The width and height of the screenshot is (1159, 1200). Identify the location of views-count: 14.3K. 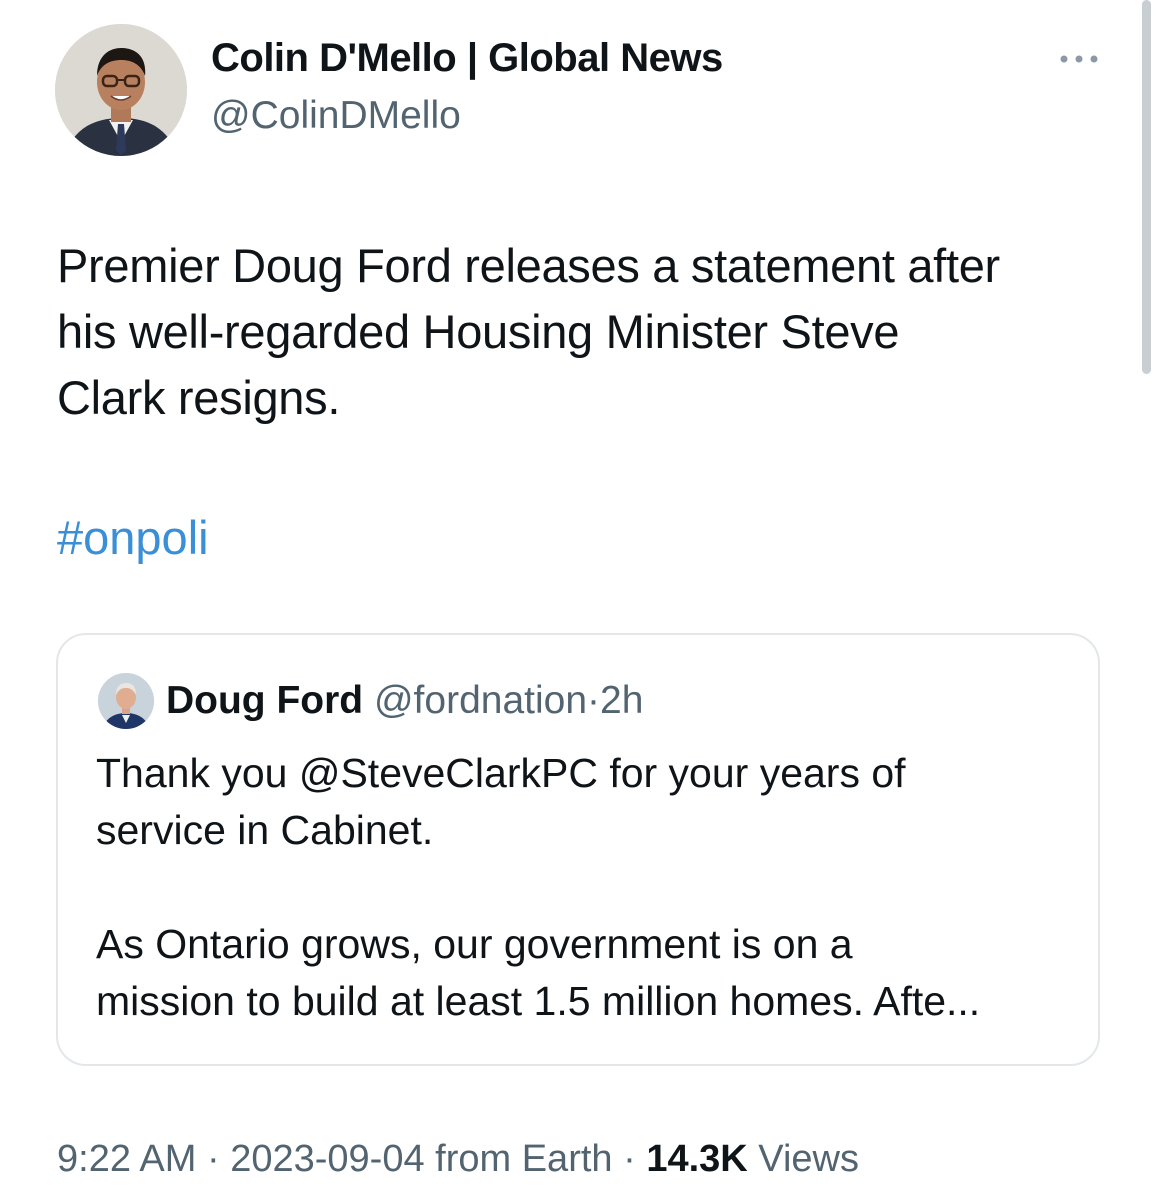
(696, 1159).